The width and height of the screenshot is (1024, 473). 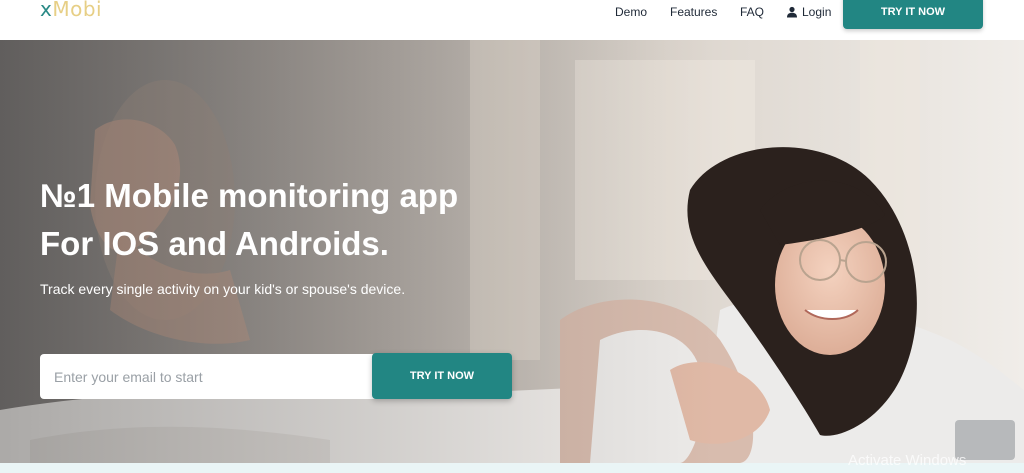 I want to click on hero-title-line-2: For IOS and Androids., so click(x=214, y=243).